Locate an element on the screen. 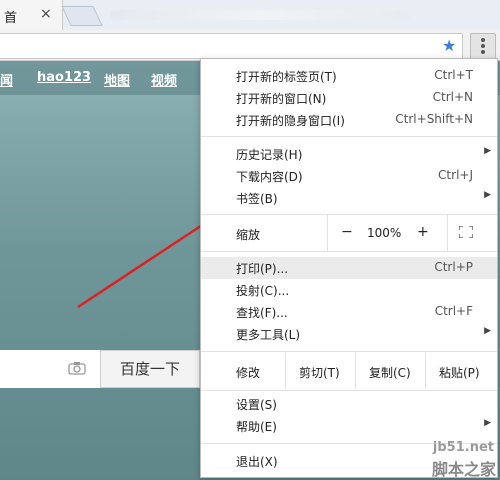  menu-item-incognito: 打开新的隐身窗口(I) Ctrl+Shift+N is located at coordinates (349, 120).